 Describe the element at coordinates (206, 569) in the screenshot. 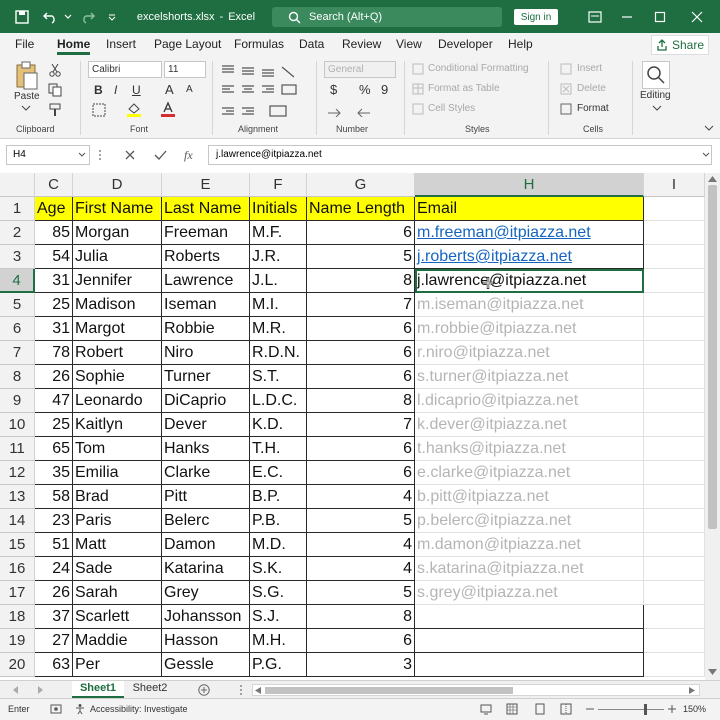

I see `data-cell: Katarina` at that location.